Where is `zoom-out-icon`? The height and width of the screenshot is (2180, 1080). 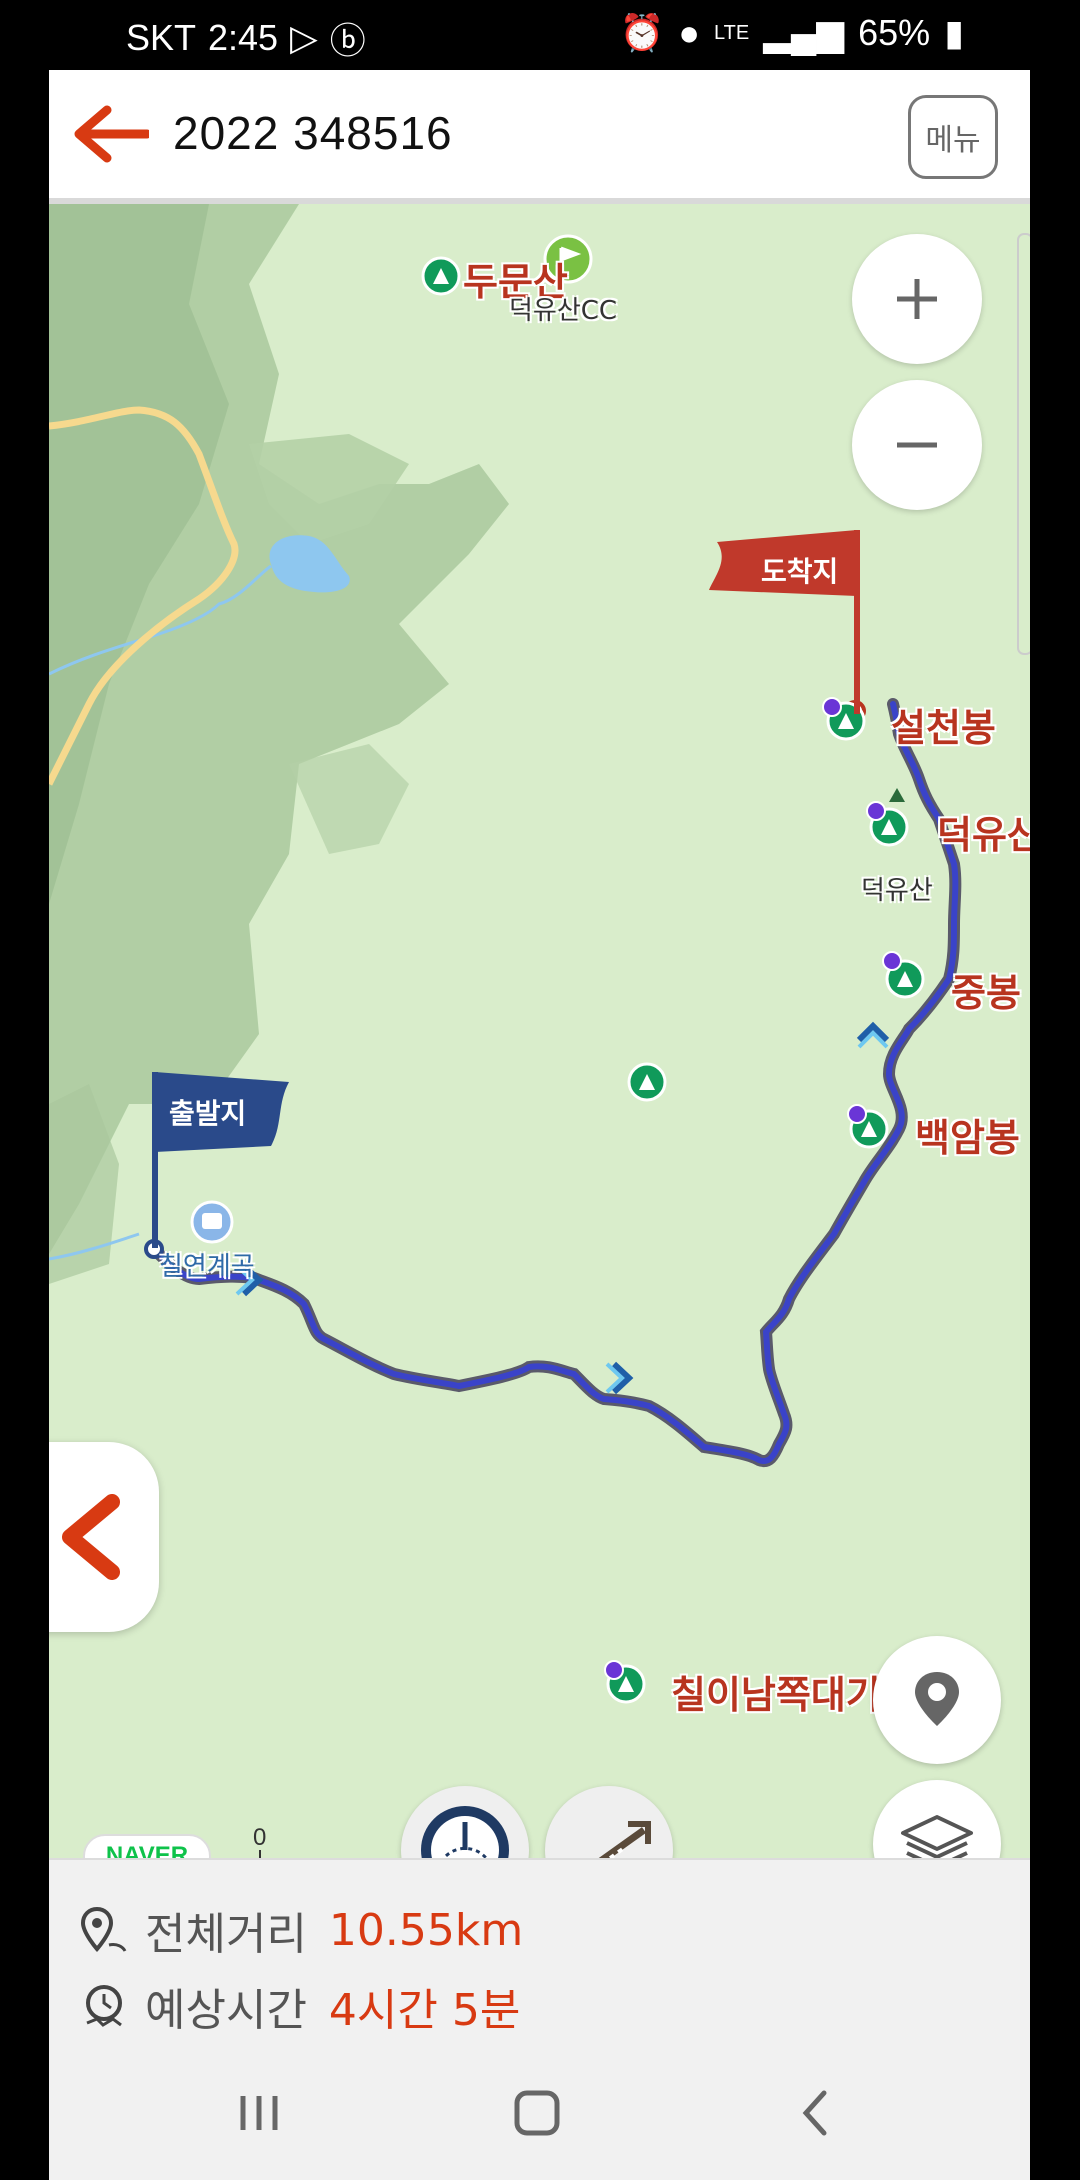 zoom-out-icon is located at coordinates (917, 445).